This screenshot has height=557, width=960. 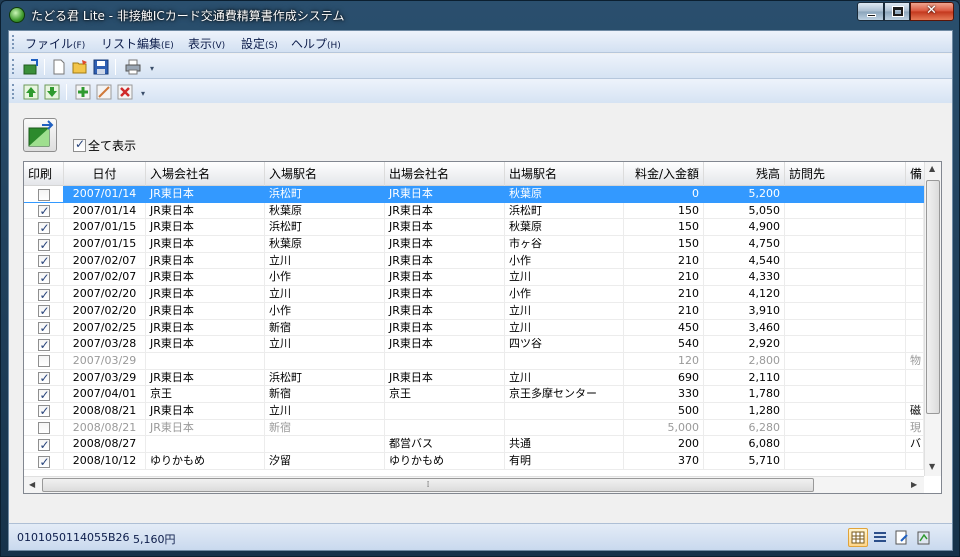 I want to click on fare-cell: 690, so click(x=664, y=378).